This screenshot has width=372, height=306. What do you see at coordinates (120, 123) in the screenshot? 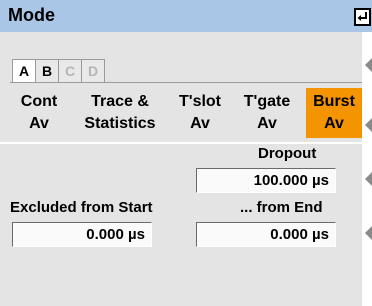
I see `mode-line2: Statistics` at bounding box center [120, 123].